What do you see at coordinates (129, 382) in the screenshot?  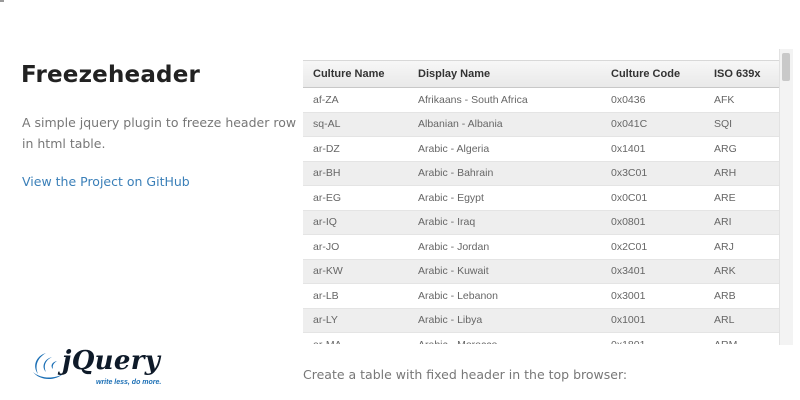 I see `jquery-tagline: write less, do more.` at bounding box center [129, 382].